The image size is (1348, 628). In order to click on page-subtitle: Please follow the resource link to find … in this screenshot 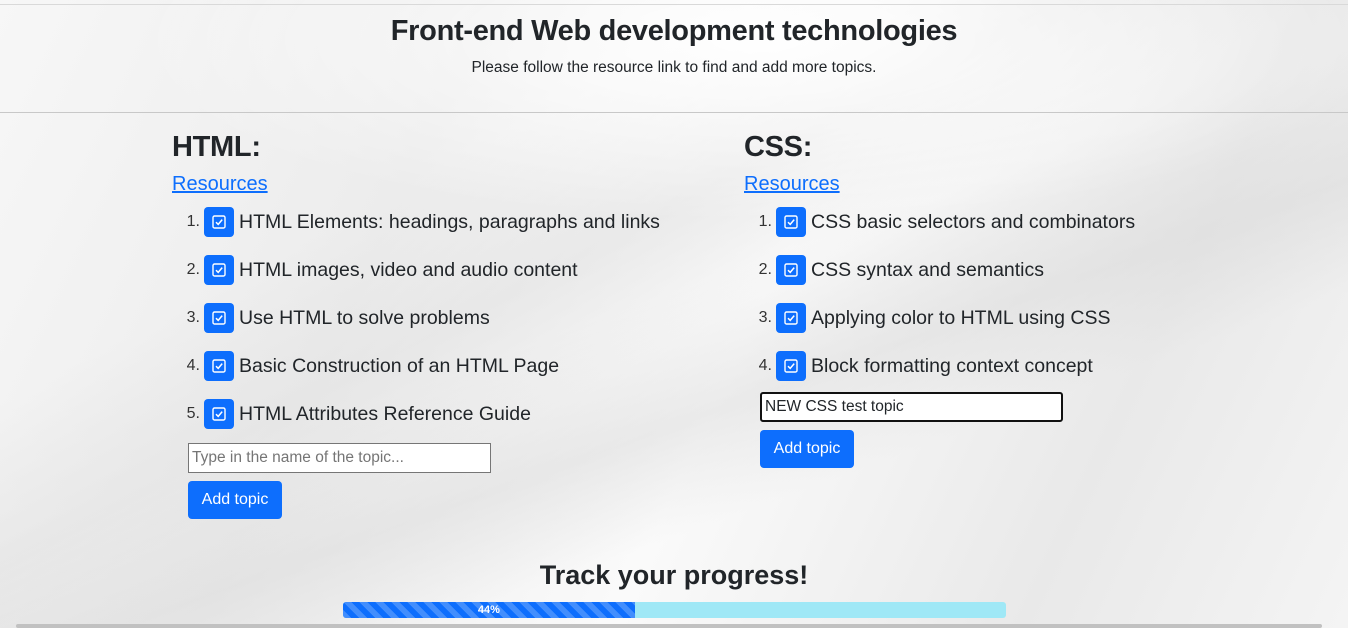, I will do `click(674, 67)`.